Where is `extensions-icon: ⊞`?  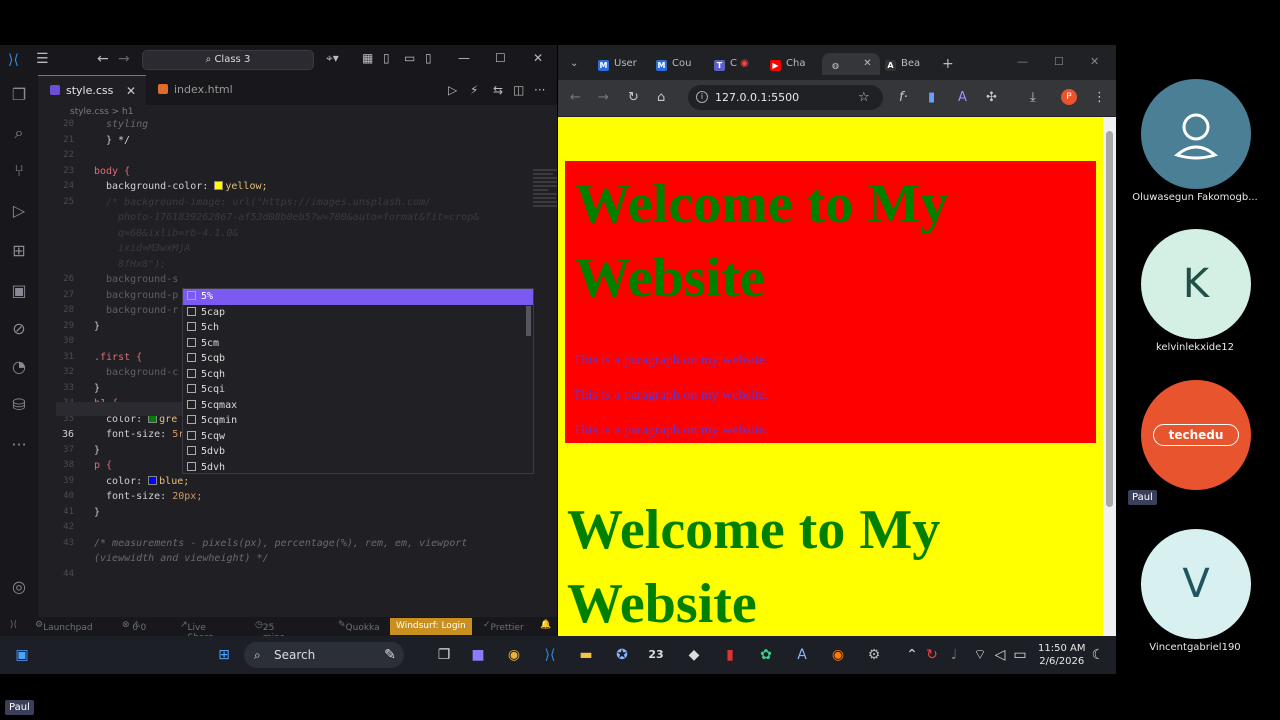 extensions-icon: ⊞ is located at coordinates (19, 251).